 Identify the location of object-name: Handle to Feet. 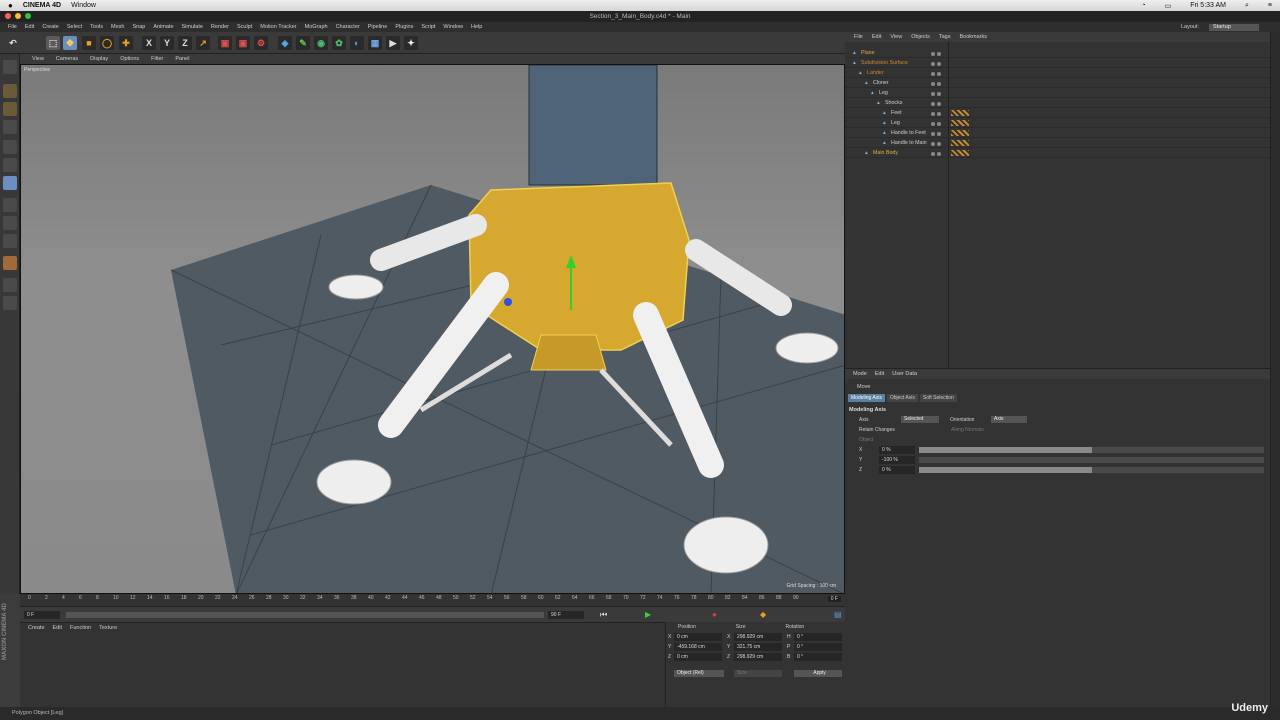
(908, 133).